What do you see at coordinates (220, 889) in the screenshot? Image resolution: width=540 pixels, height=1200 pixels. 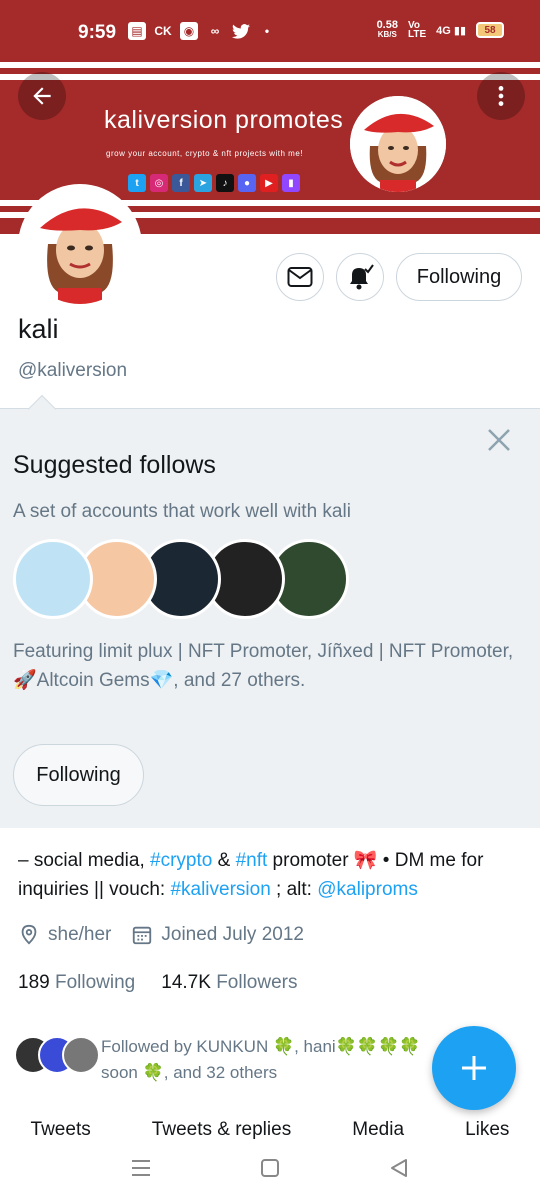 I see `hashtag-link: #kaliversion` at bounding box center [220, 889].